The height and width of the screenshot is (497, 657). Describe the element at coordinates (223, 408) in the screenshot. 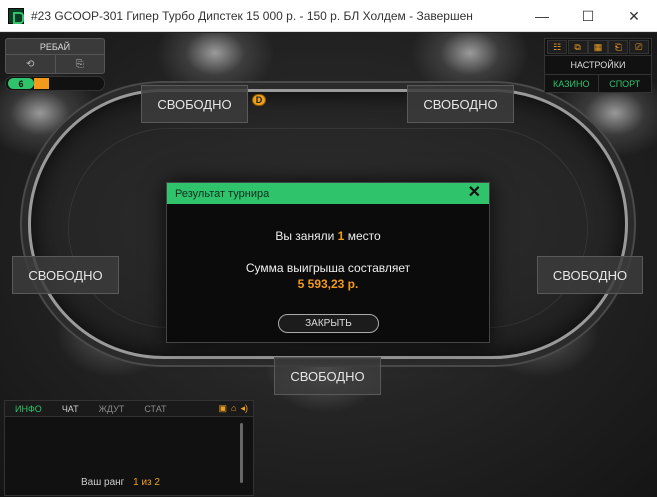

I see `message-icon: ▣` at that location.